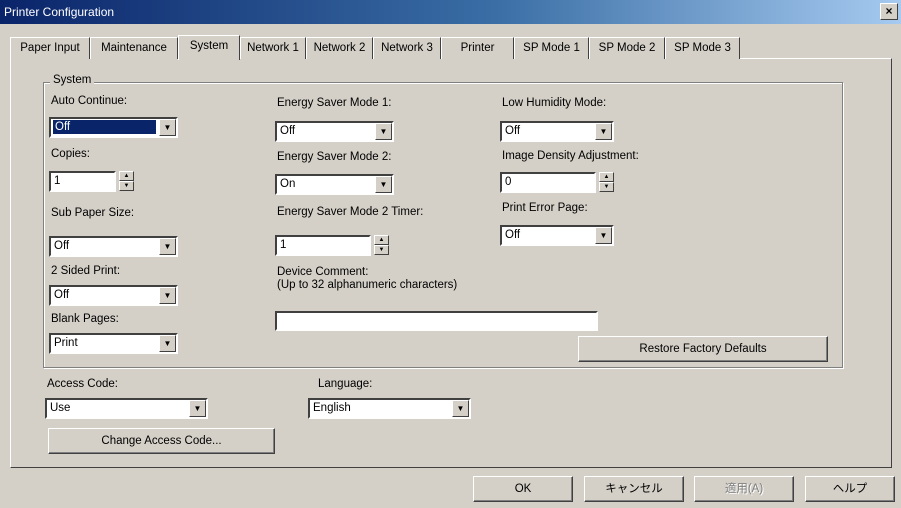 The width and height of the screenshot is (901, 508). Describe the element at coordinates (332, 408) in the screenshot. I see `language-value: English` at that location.